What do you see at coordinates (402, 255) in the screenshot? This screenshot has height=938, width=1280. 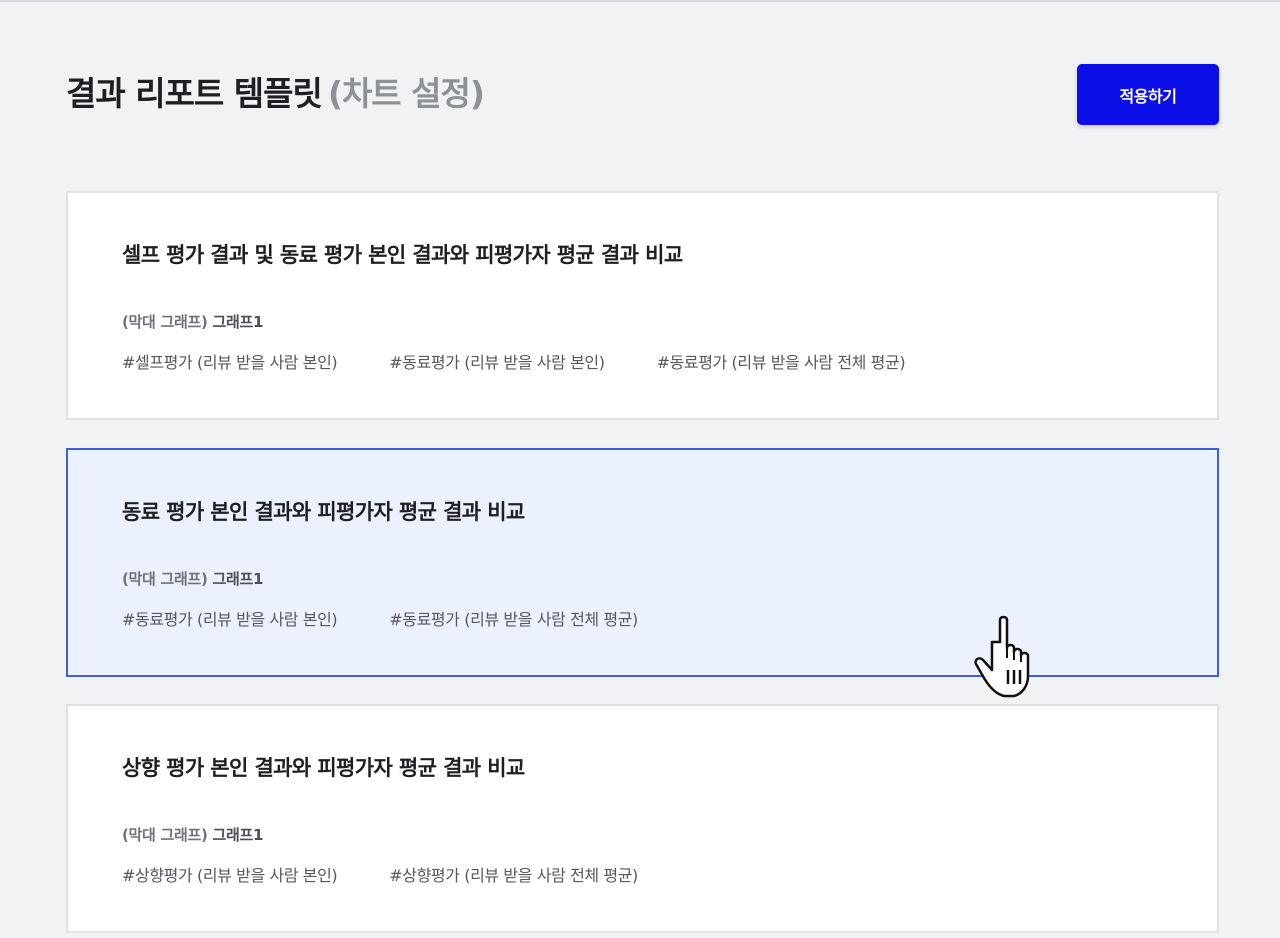 I see `card-title: 셀프 평가 결과 및 동료 평가 본인 결과와 피평가자 평균 결과 비교` at bounding box center [402, 255].